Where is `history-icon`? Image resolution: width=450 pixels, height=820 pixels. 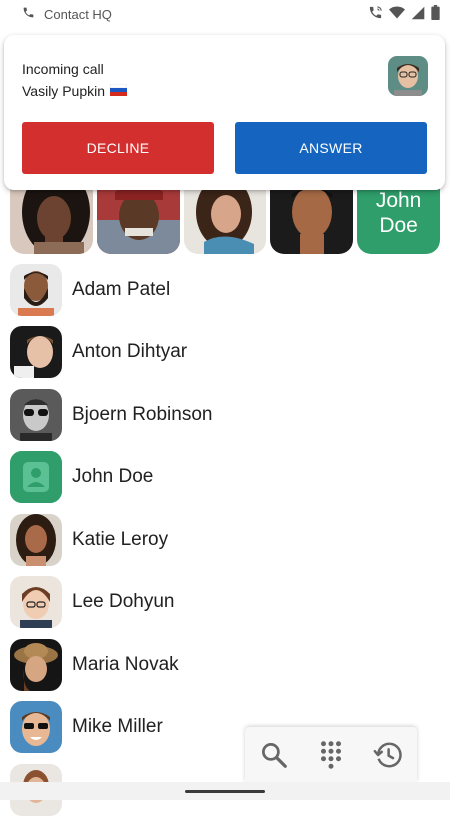 history-icon is located at coordinates (387, 754).